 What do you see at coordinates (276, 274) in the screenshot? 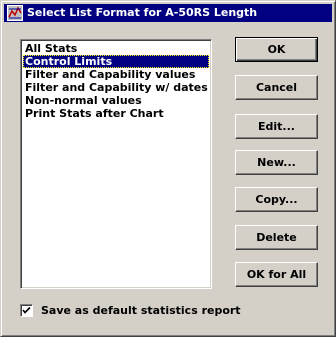
I see `ok-for-all-button: OK for All` at bounding box center [276, 274].